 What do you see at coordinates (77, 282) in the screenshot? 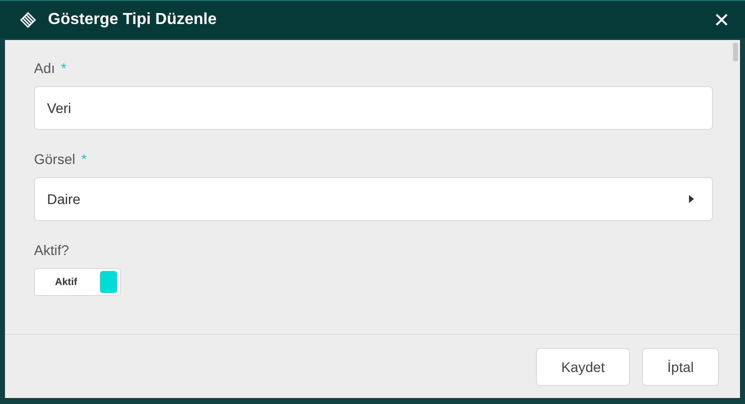
I see `toggle-switch: Aktif` at bounding box center [77, 282].